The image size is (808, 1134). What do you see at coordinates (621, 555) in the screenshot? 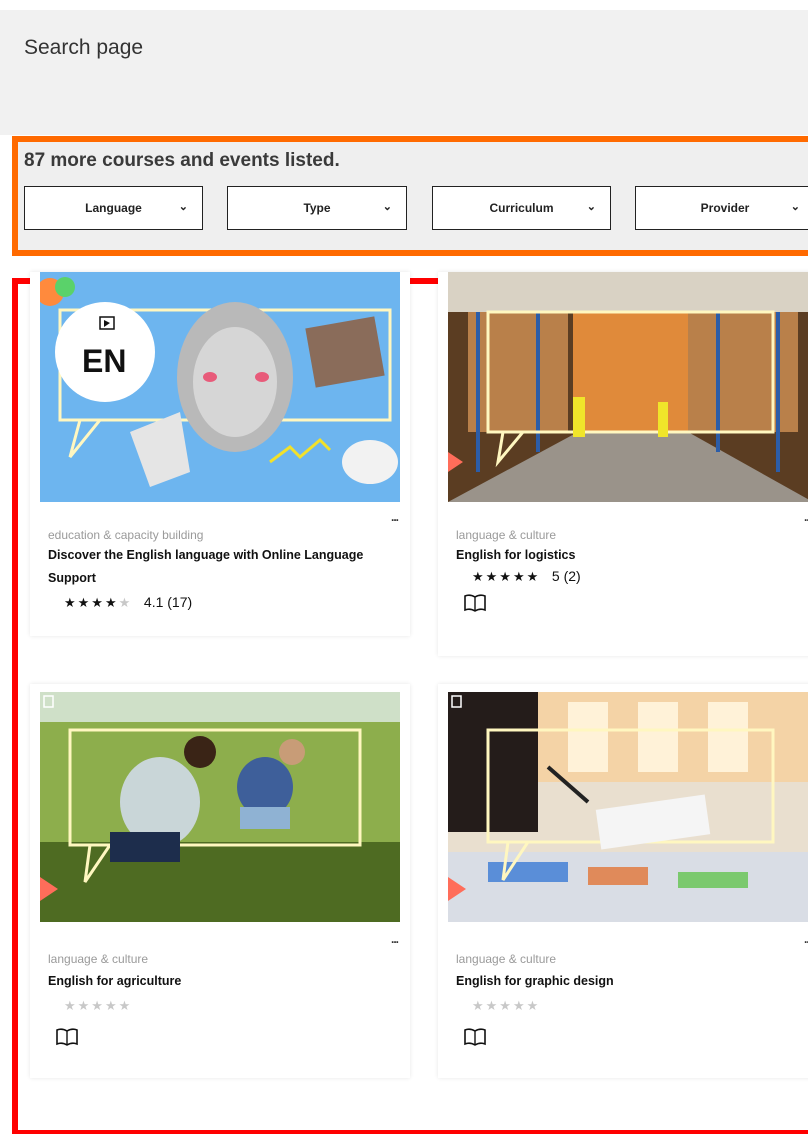
I see `card-title: English for logistics` at bounding box center [621, 555].